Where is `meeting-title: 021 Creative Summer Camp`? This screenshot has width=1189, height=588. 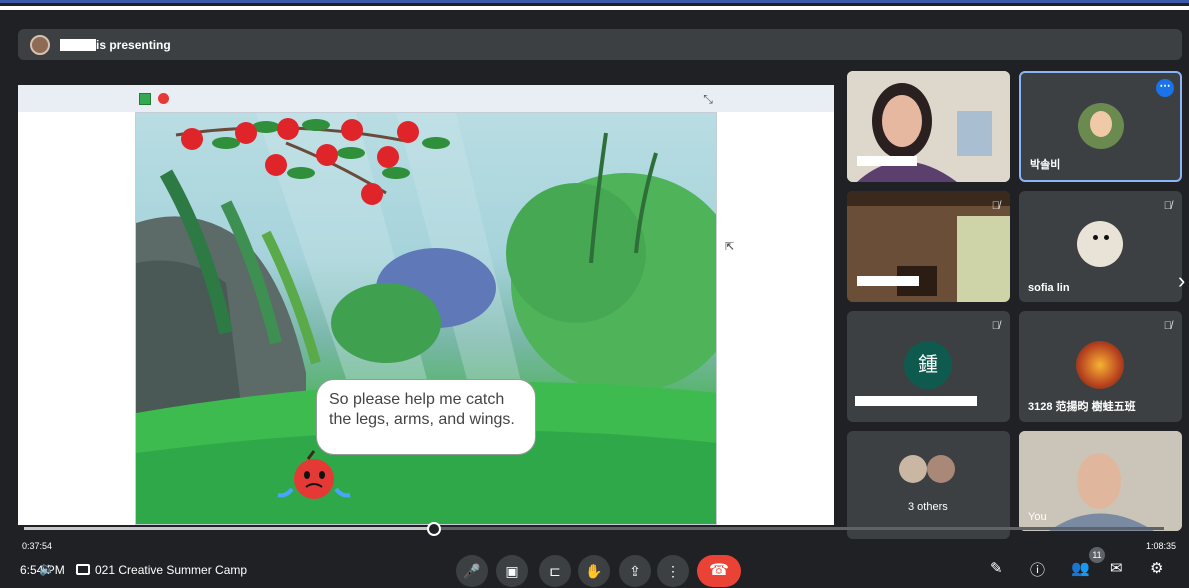 meeting-title: 021 Creative Summer Camp is located at coordinates (171, 570).